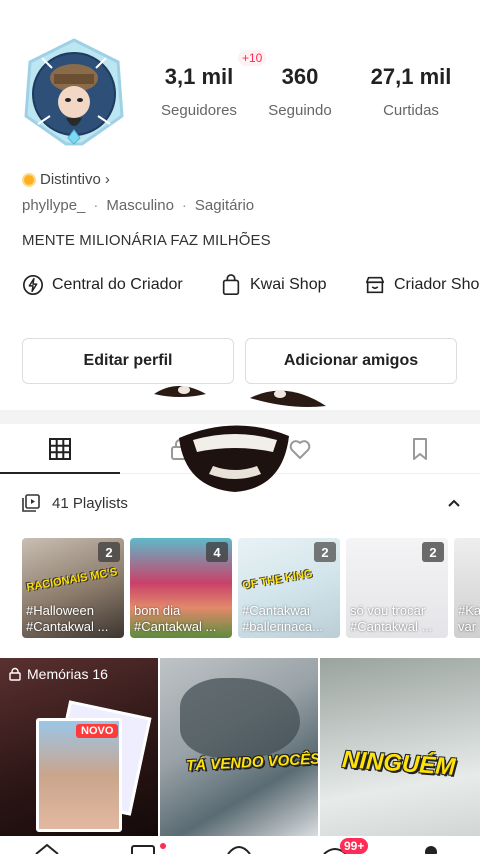 The image size is (480, 854). I want to click on playlist-card: #Ka var, so click(467, 588).